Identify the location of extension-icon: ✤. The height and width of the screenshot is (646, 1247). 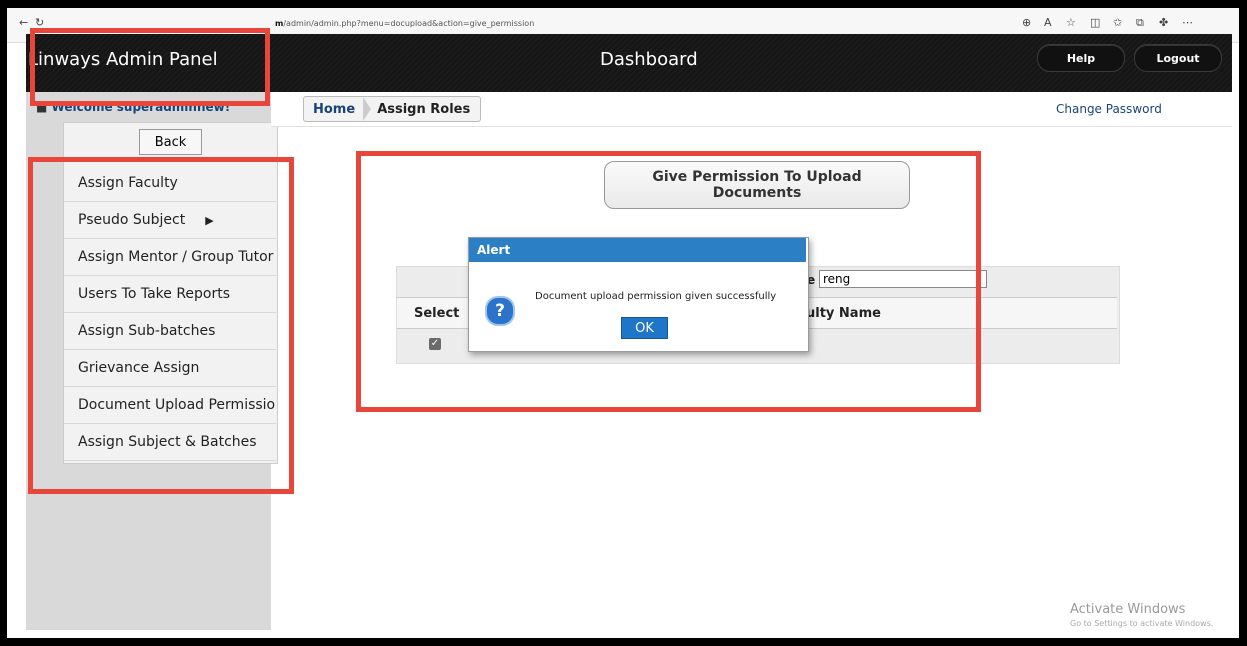
(1163, 22).